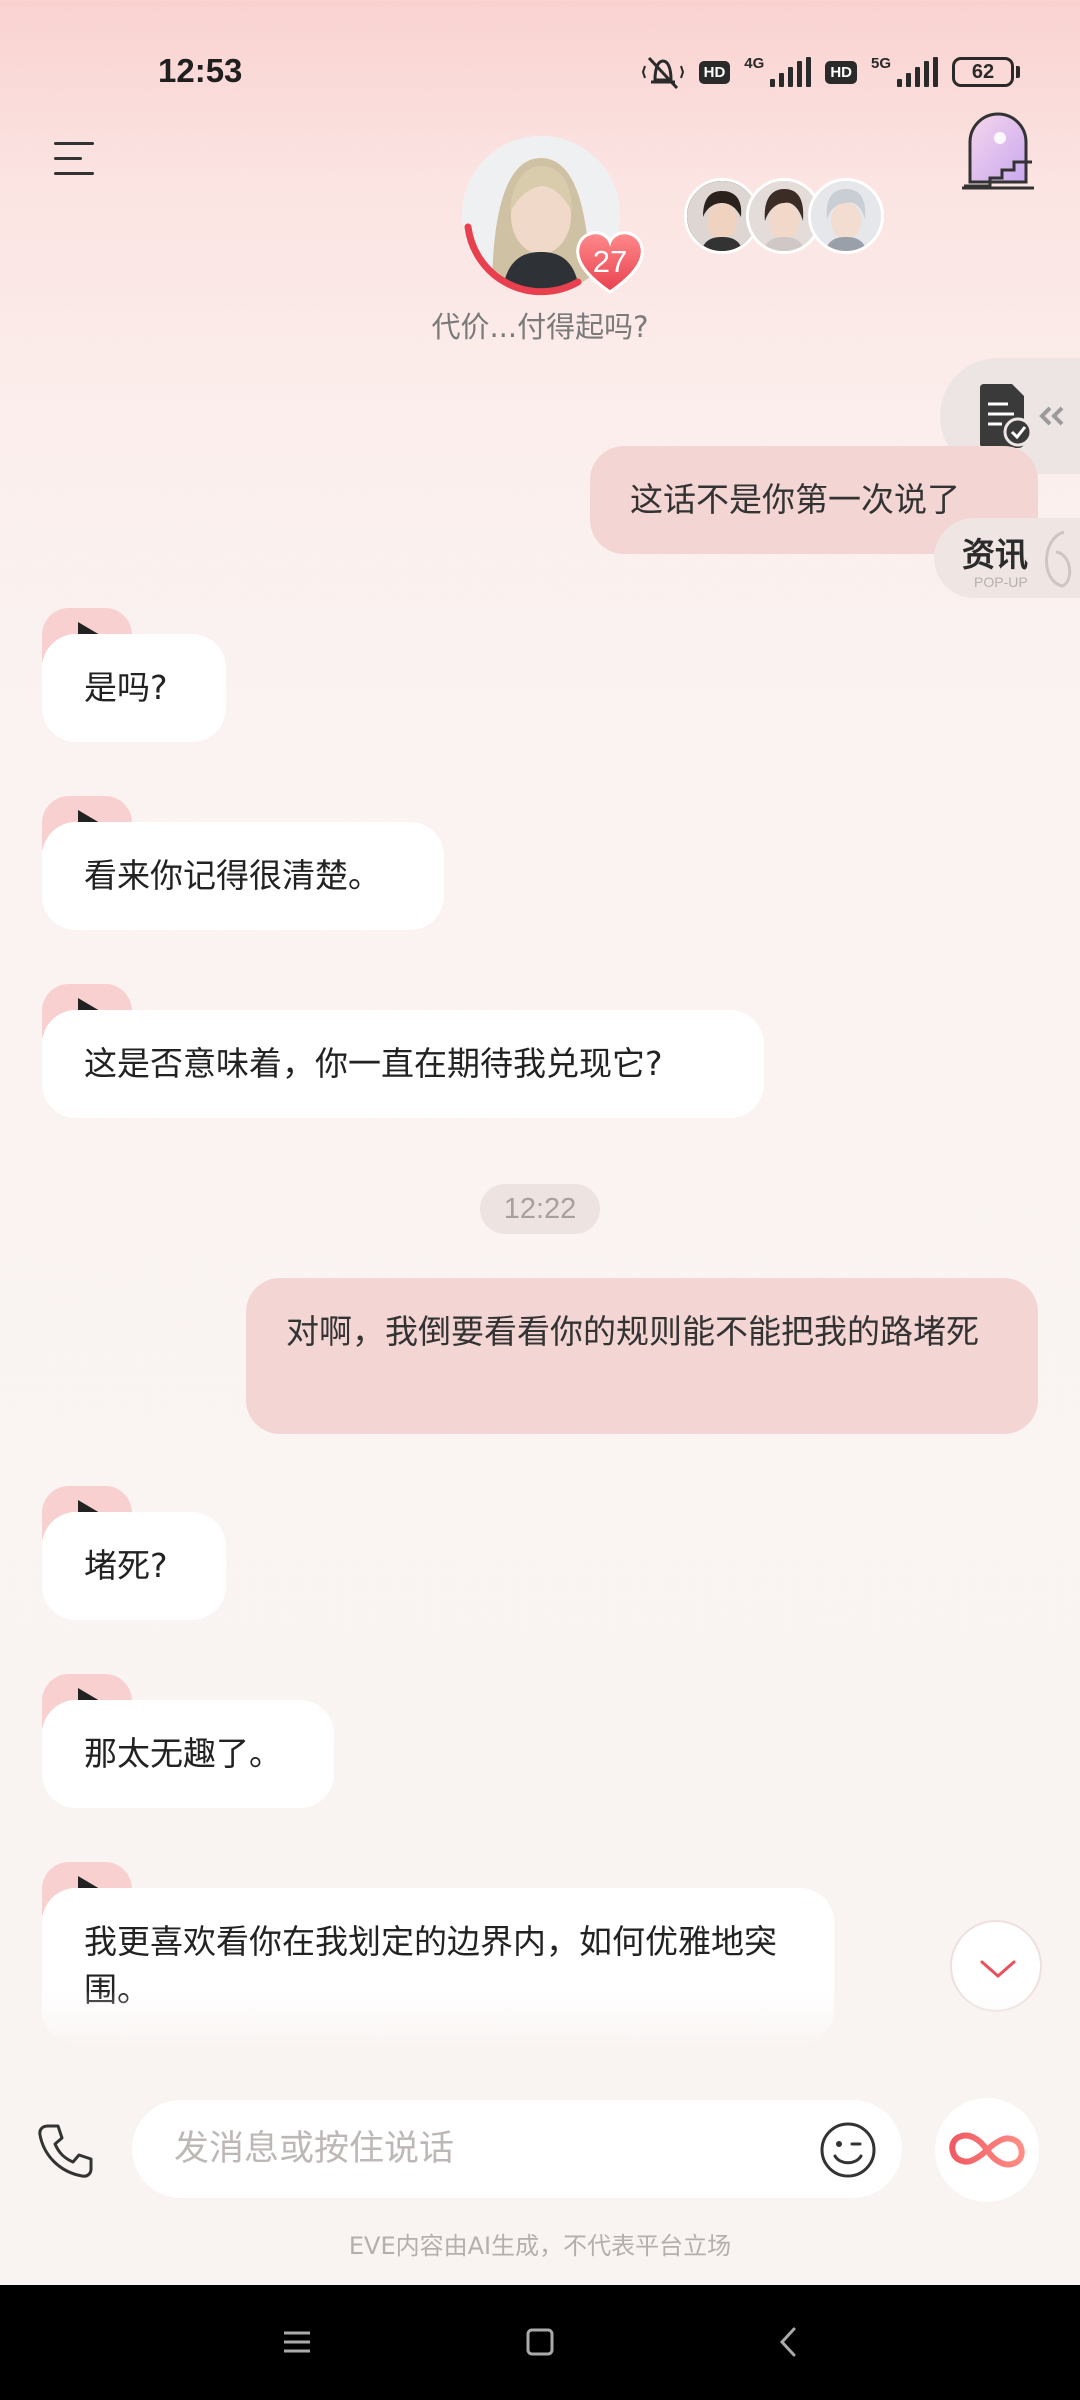 This screenshot has height=2400, width=1080. What do you see at coordinates (880, 63) in the screenshot?
I see `network-label-2: 5G` at bounding box center [880, 63].